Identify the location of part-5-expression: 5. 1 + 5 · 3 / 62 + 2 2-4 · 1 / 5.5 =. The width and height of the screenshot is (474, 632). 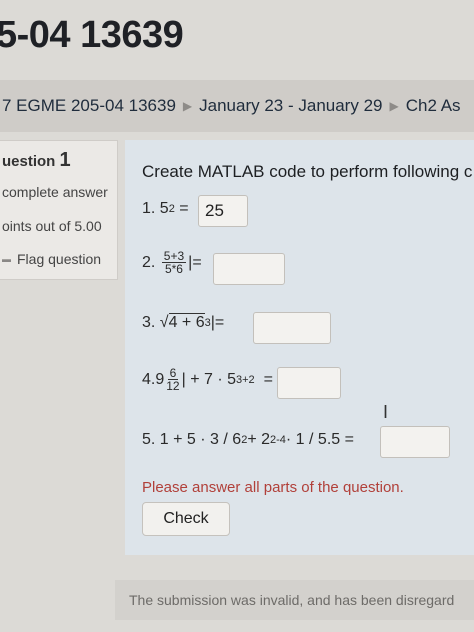
(248, 439).